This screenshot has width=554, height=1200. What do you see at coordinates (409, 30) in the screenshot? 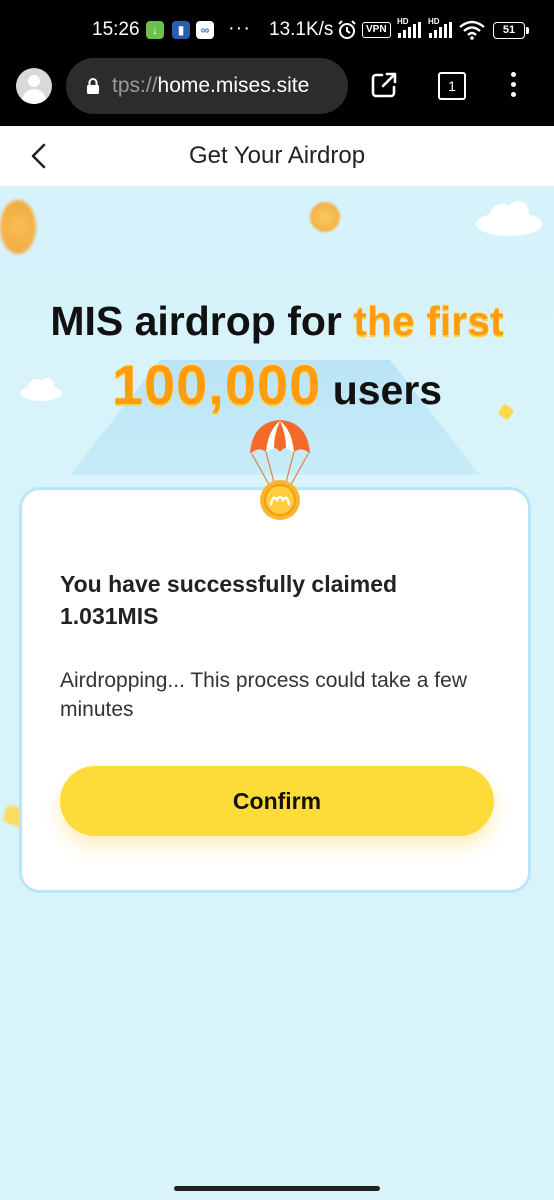
I see `signal-strength-icon` at bounding box center [409, 30].